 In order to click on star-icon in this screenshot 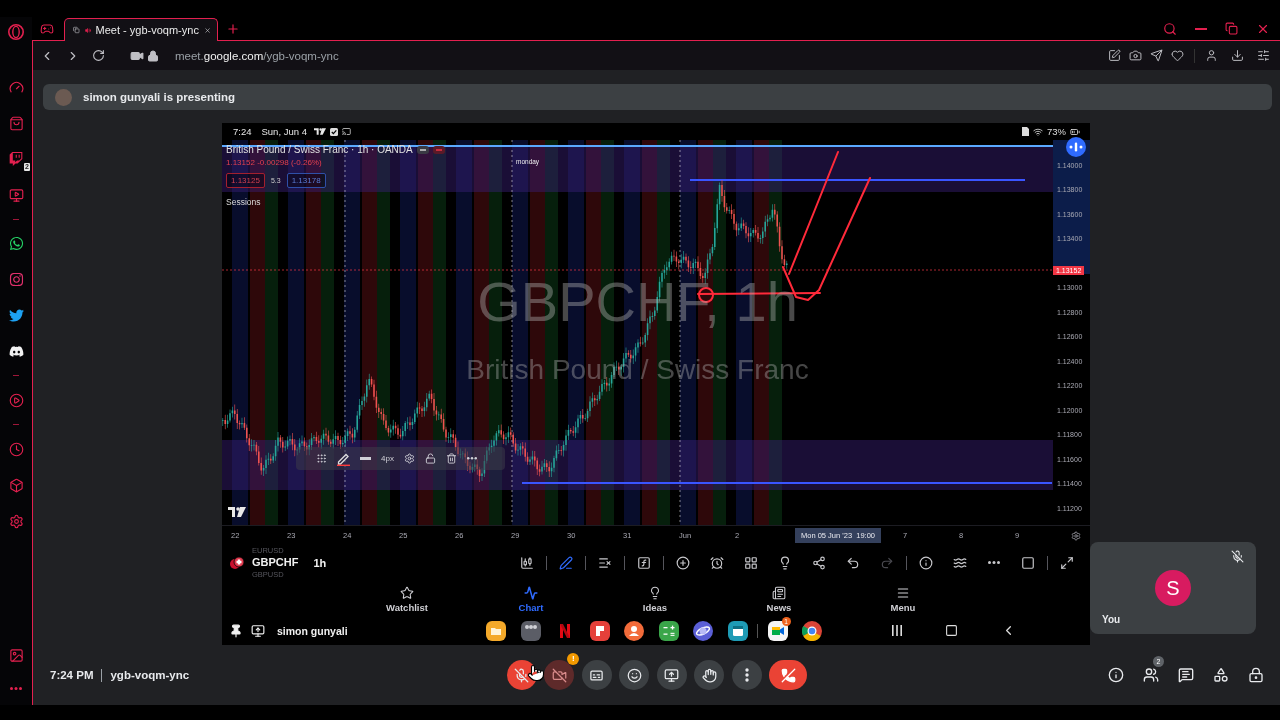, I will do `click(407, 593)`.